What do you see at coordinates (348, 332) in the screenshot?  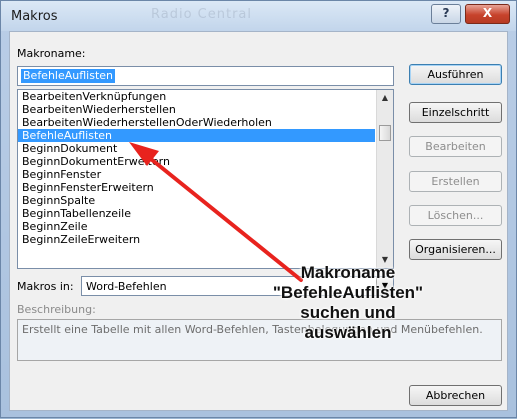 I see `annotation-line: auswählen` at bounding box center [348, 332].